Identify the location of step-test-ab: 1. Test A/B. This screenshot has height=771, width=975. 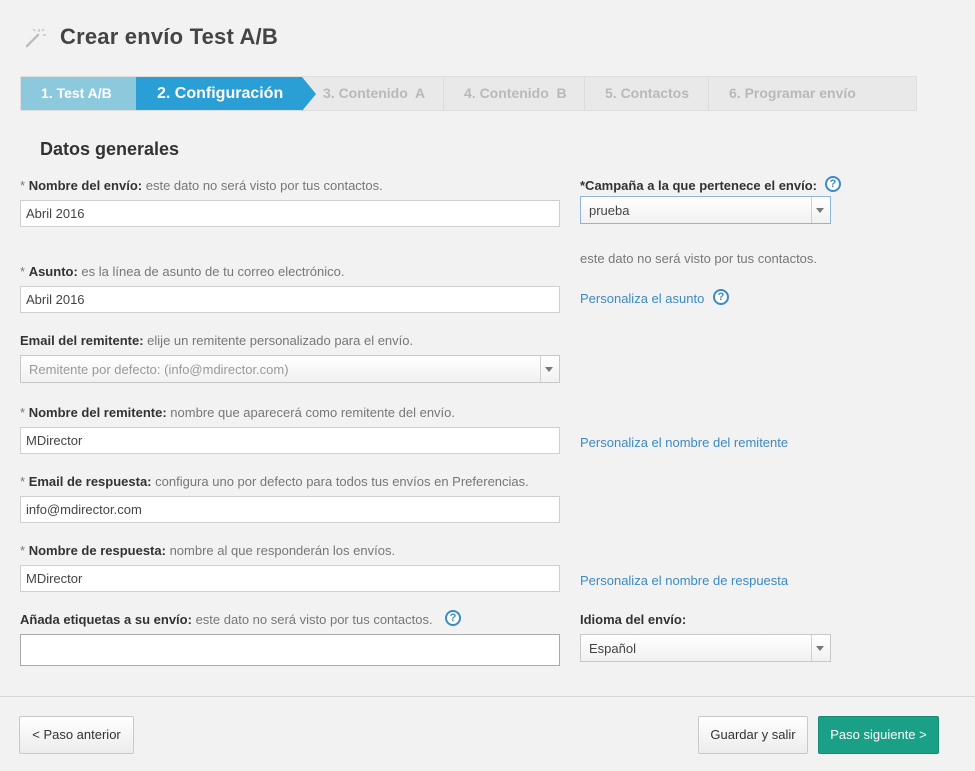
(78, 93).